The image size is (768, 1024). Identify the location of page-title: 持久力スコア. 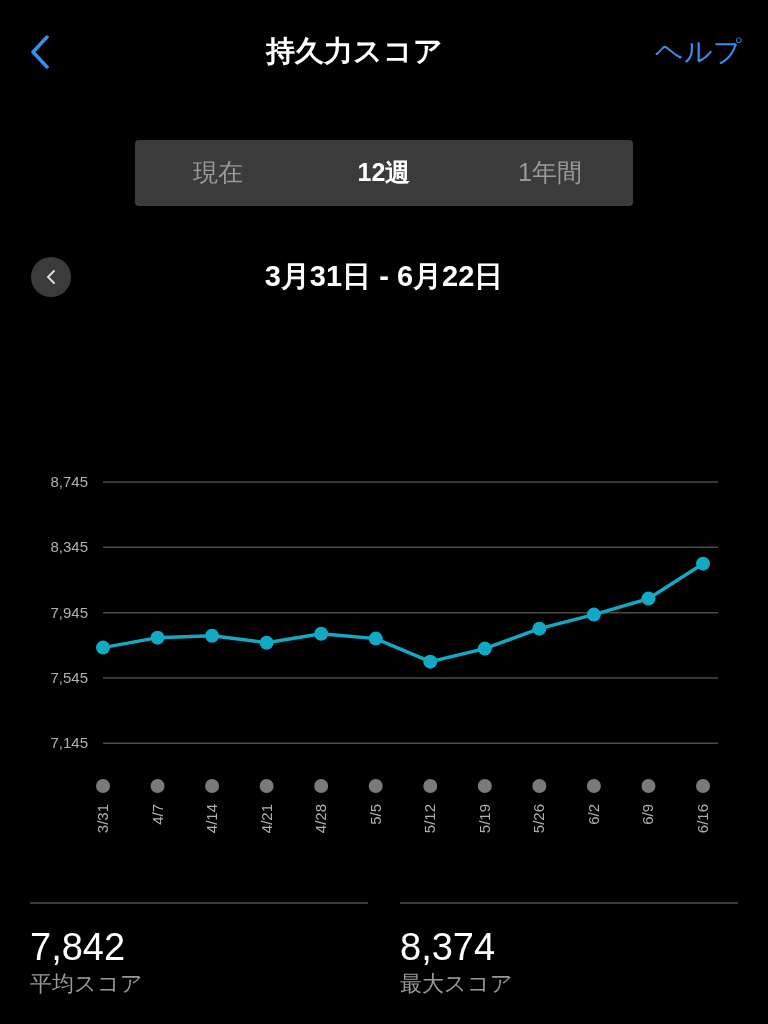
(354, 52).